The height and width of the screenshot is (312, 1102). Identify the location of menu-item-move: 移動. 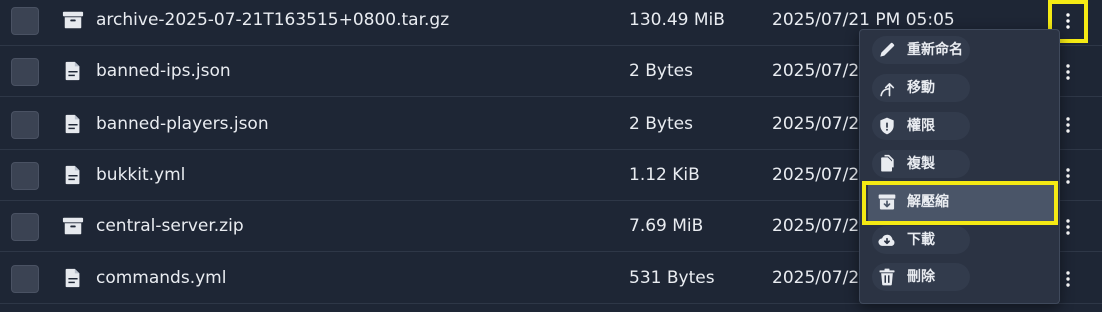
(960, 88).